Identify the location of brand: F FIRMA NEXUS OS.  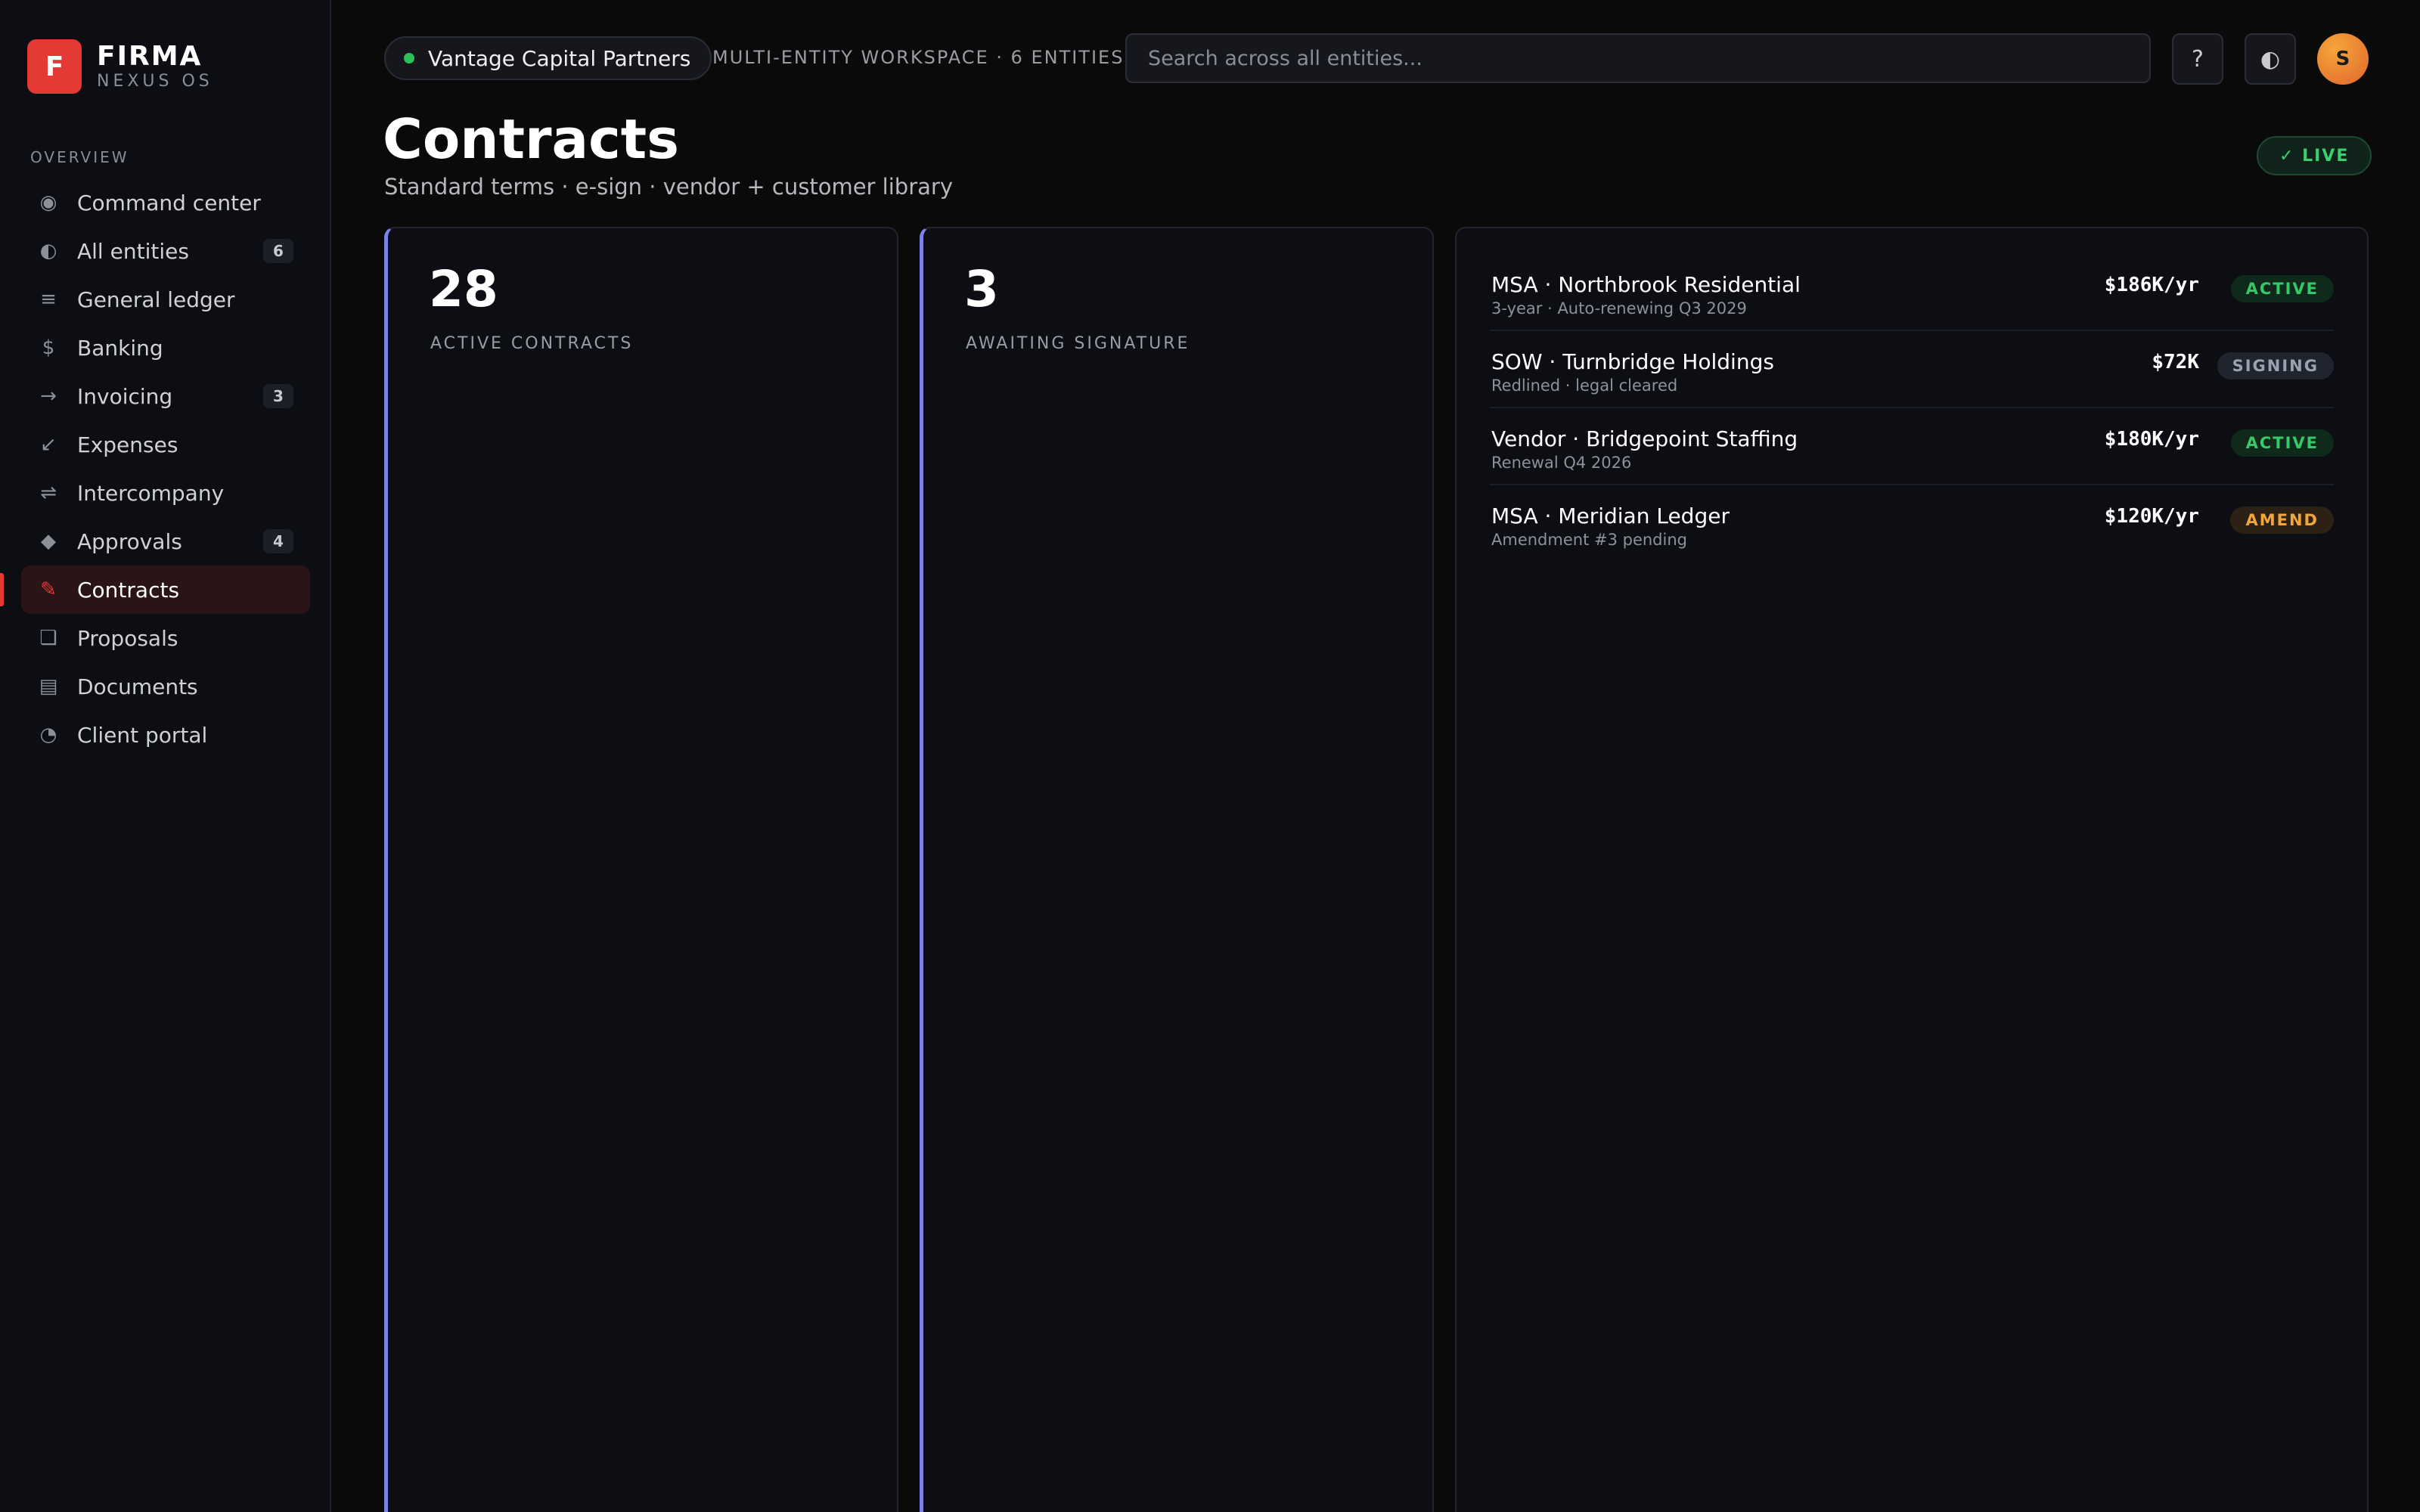
(120, 66).